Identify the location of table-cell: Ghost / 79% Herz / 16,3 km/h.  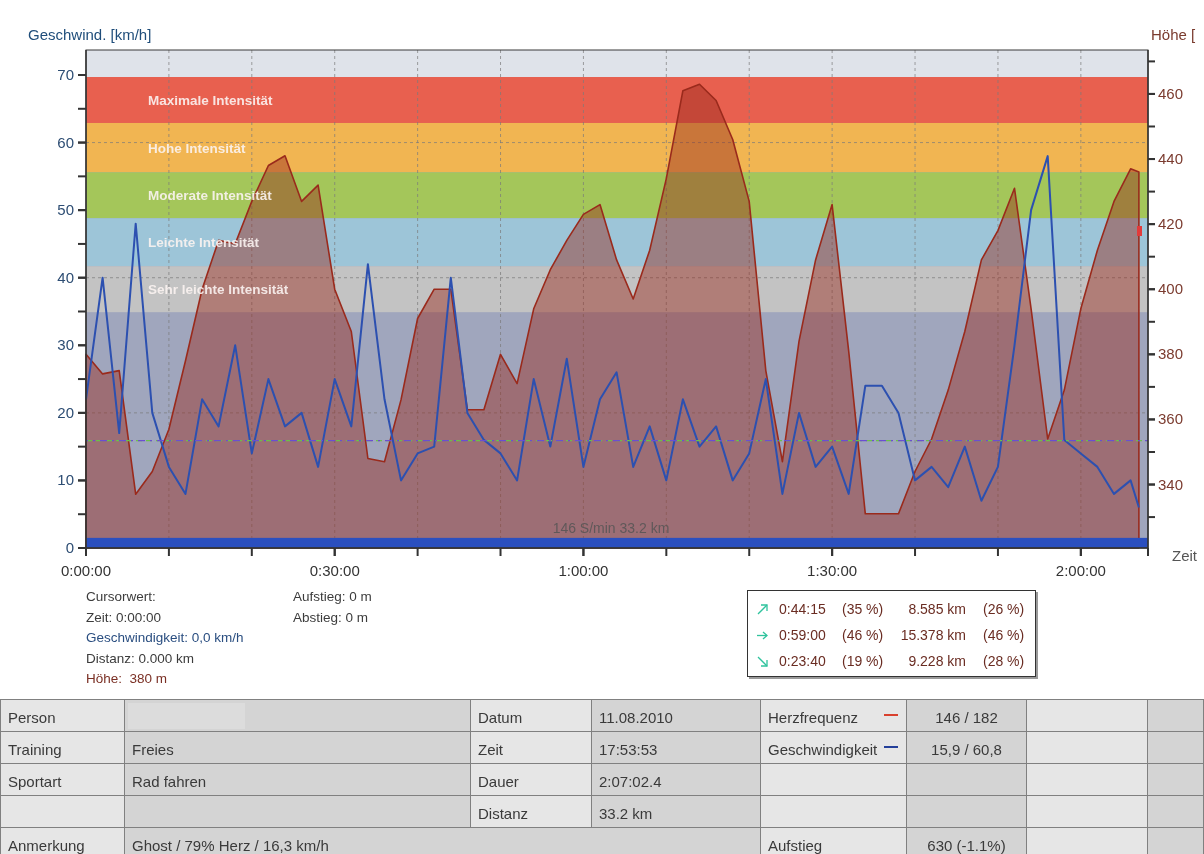
(443, 841).